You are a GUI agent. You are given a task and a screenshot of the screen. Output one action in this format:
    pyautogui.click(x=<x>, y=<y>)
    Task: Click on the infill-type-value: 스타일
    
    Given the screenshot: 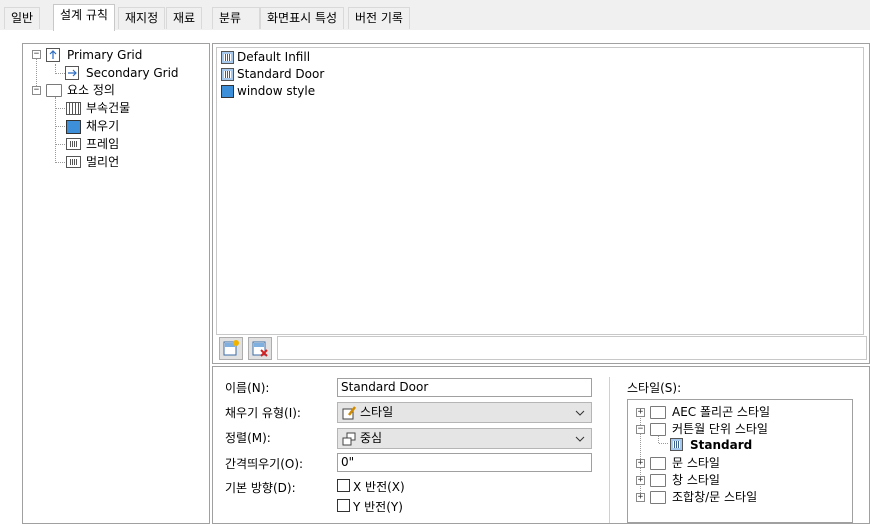 What is the action you would take?
    pyautogui.click(x=377, y=412)
    